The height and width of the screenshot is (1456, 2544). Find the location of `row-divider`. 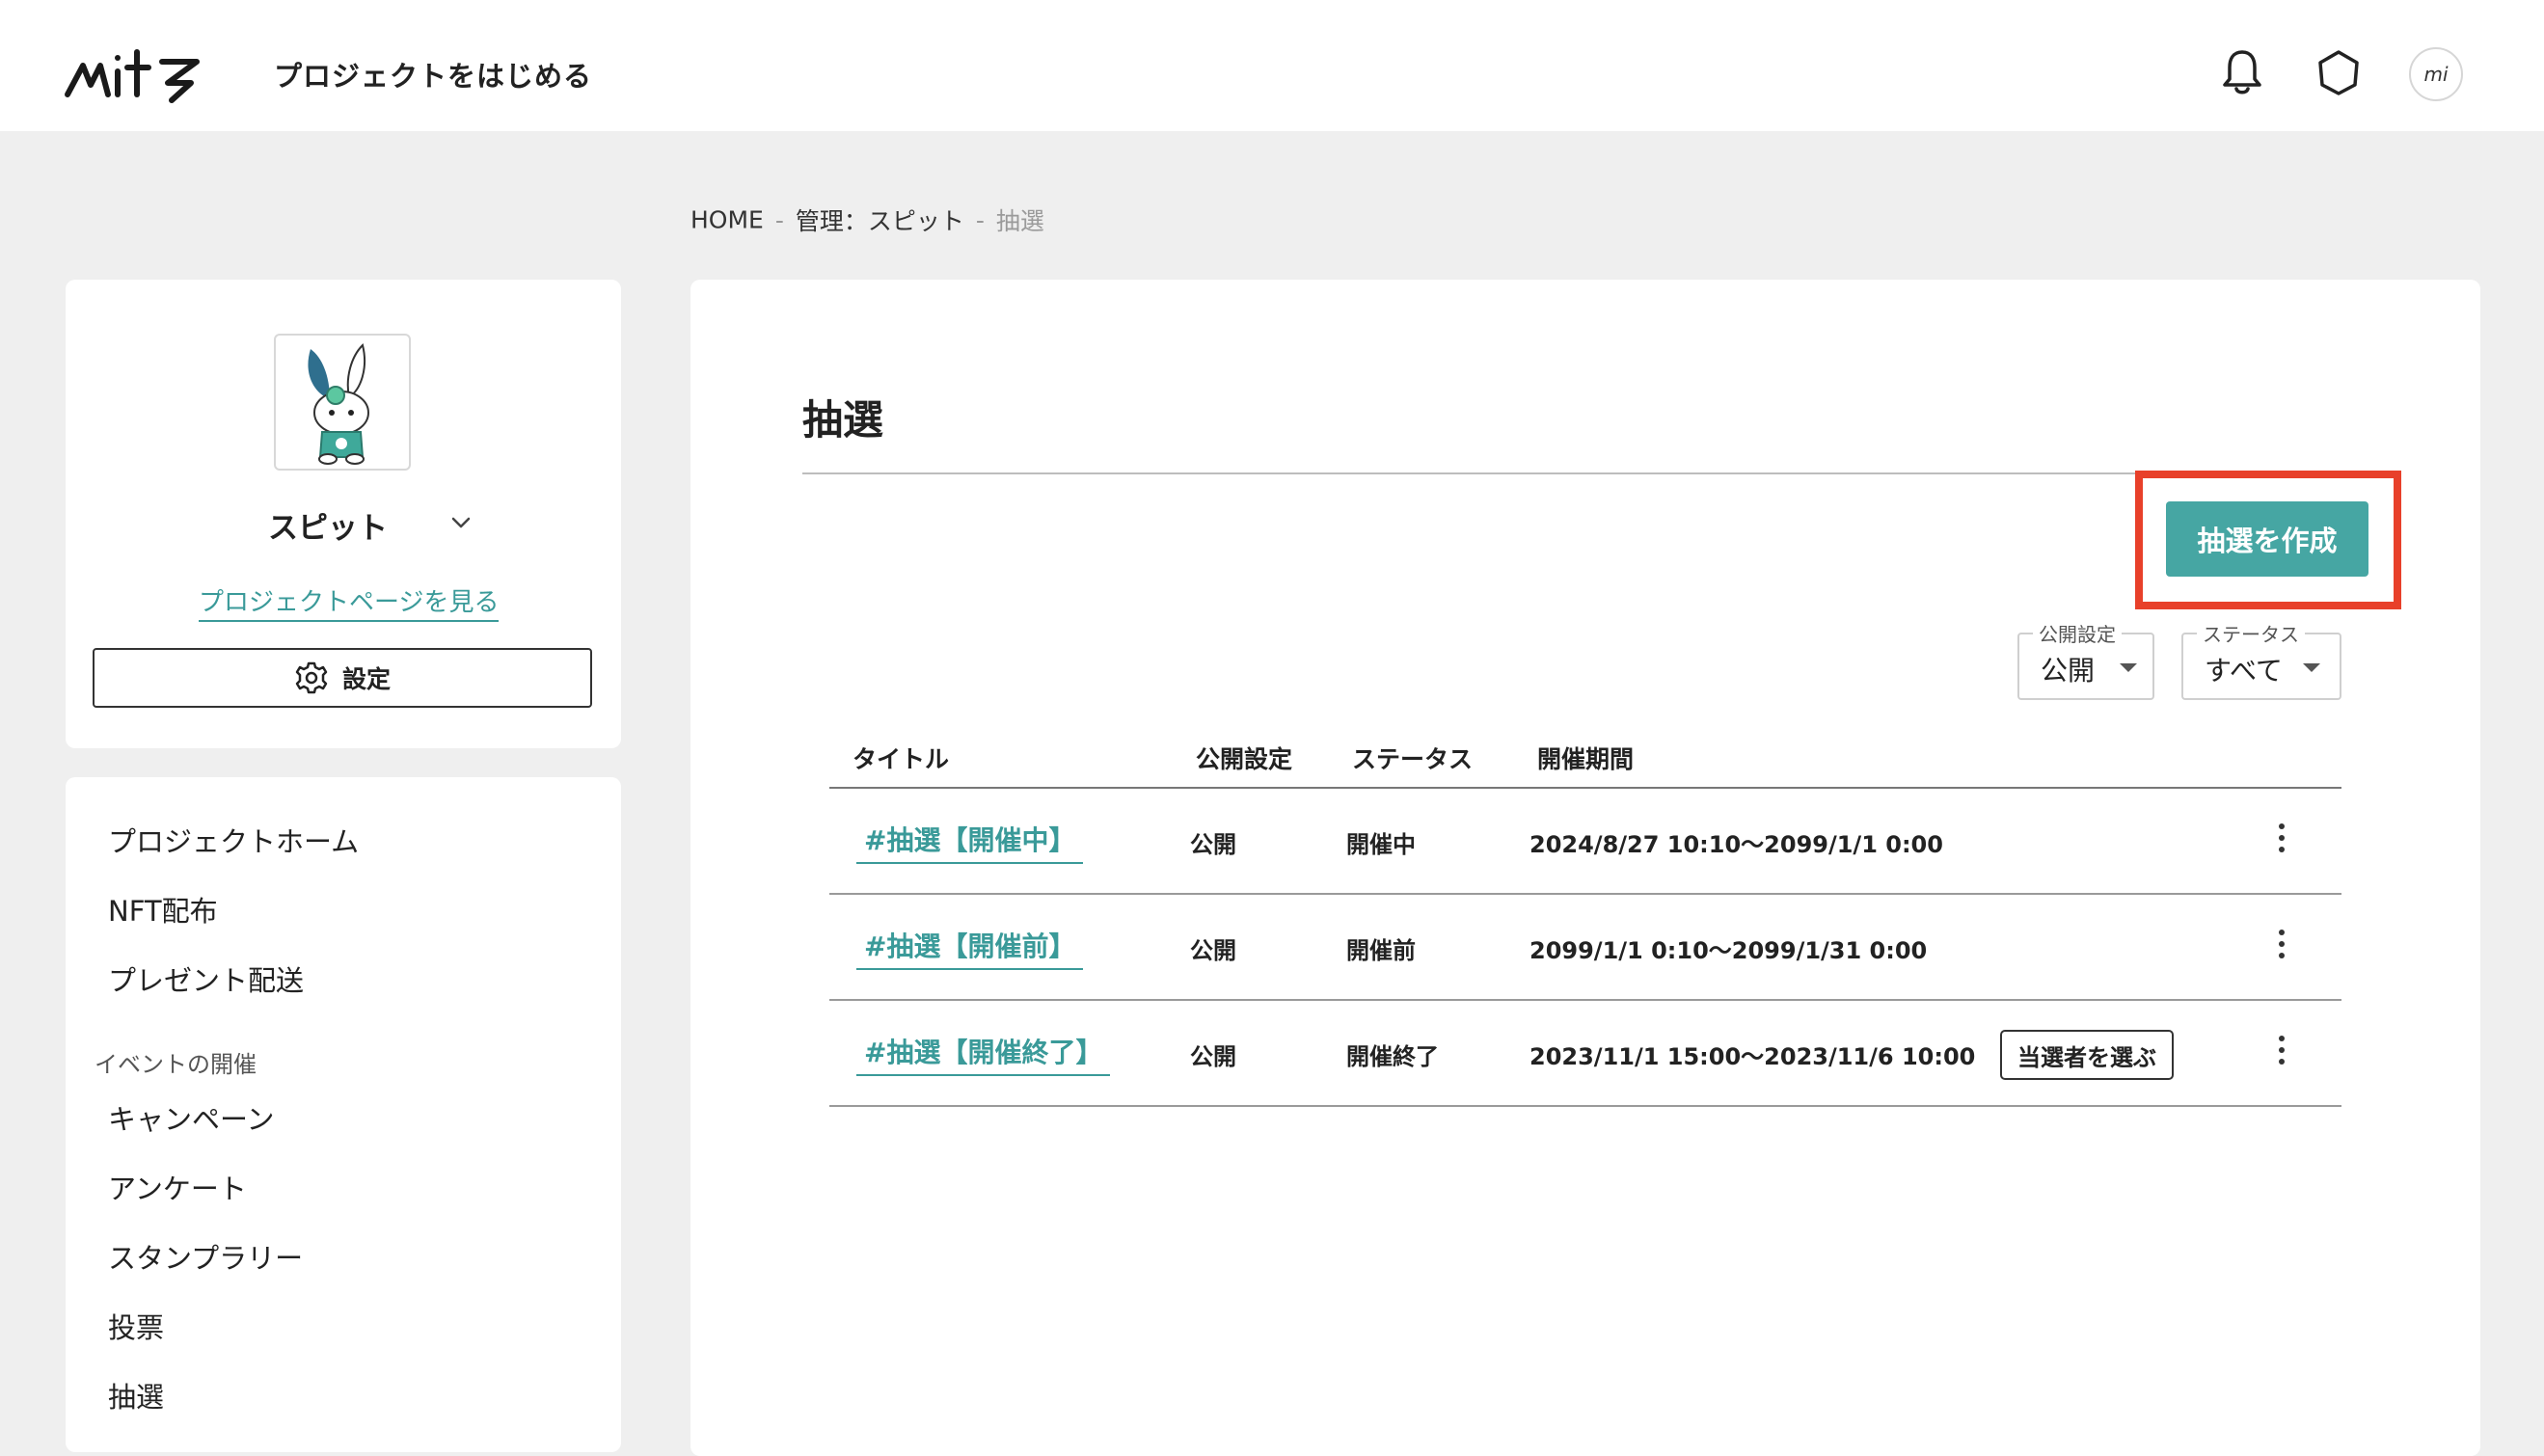

row-divider is located at coordinates (1585, 1106).